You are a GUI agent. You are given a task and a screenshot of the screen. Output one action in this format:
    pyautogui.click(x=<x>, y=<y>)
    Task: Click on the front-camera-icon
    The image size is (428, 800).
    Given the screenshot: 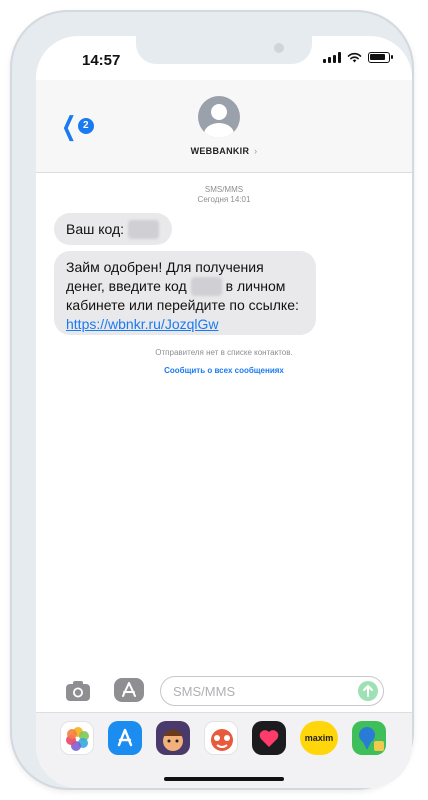 What is the action you would take?
    pyautogui.click(x=279, y=48)
    